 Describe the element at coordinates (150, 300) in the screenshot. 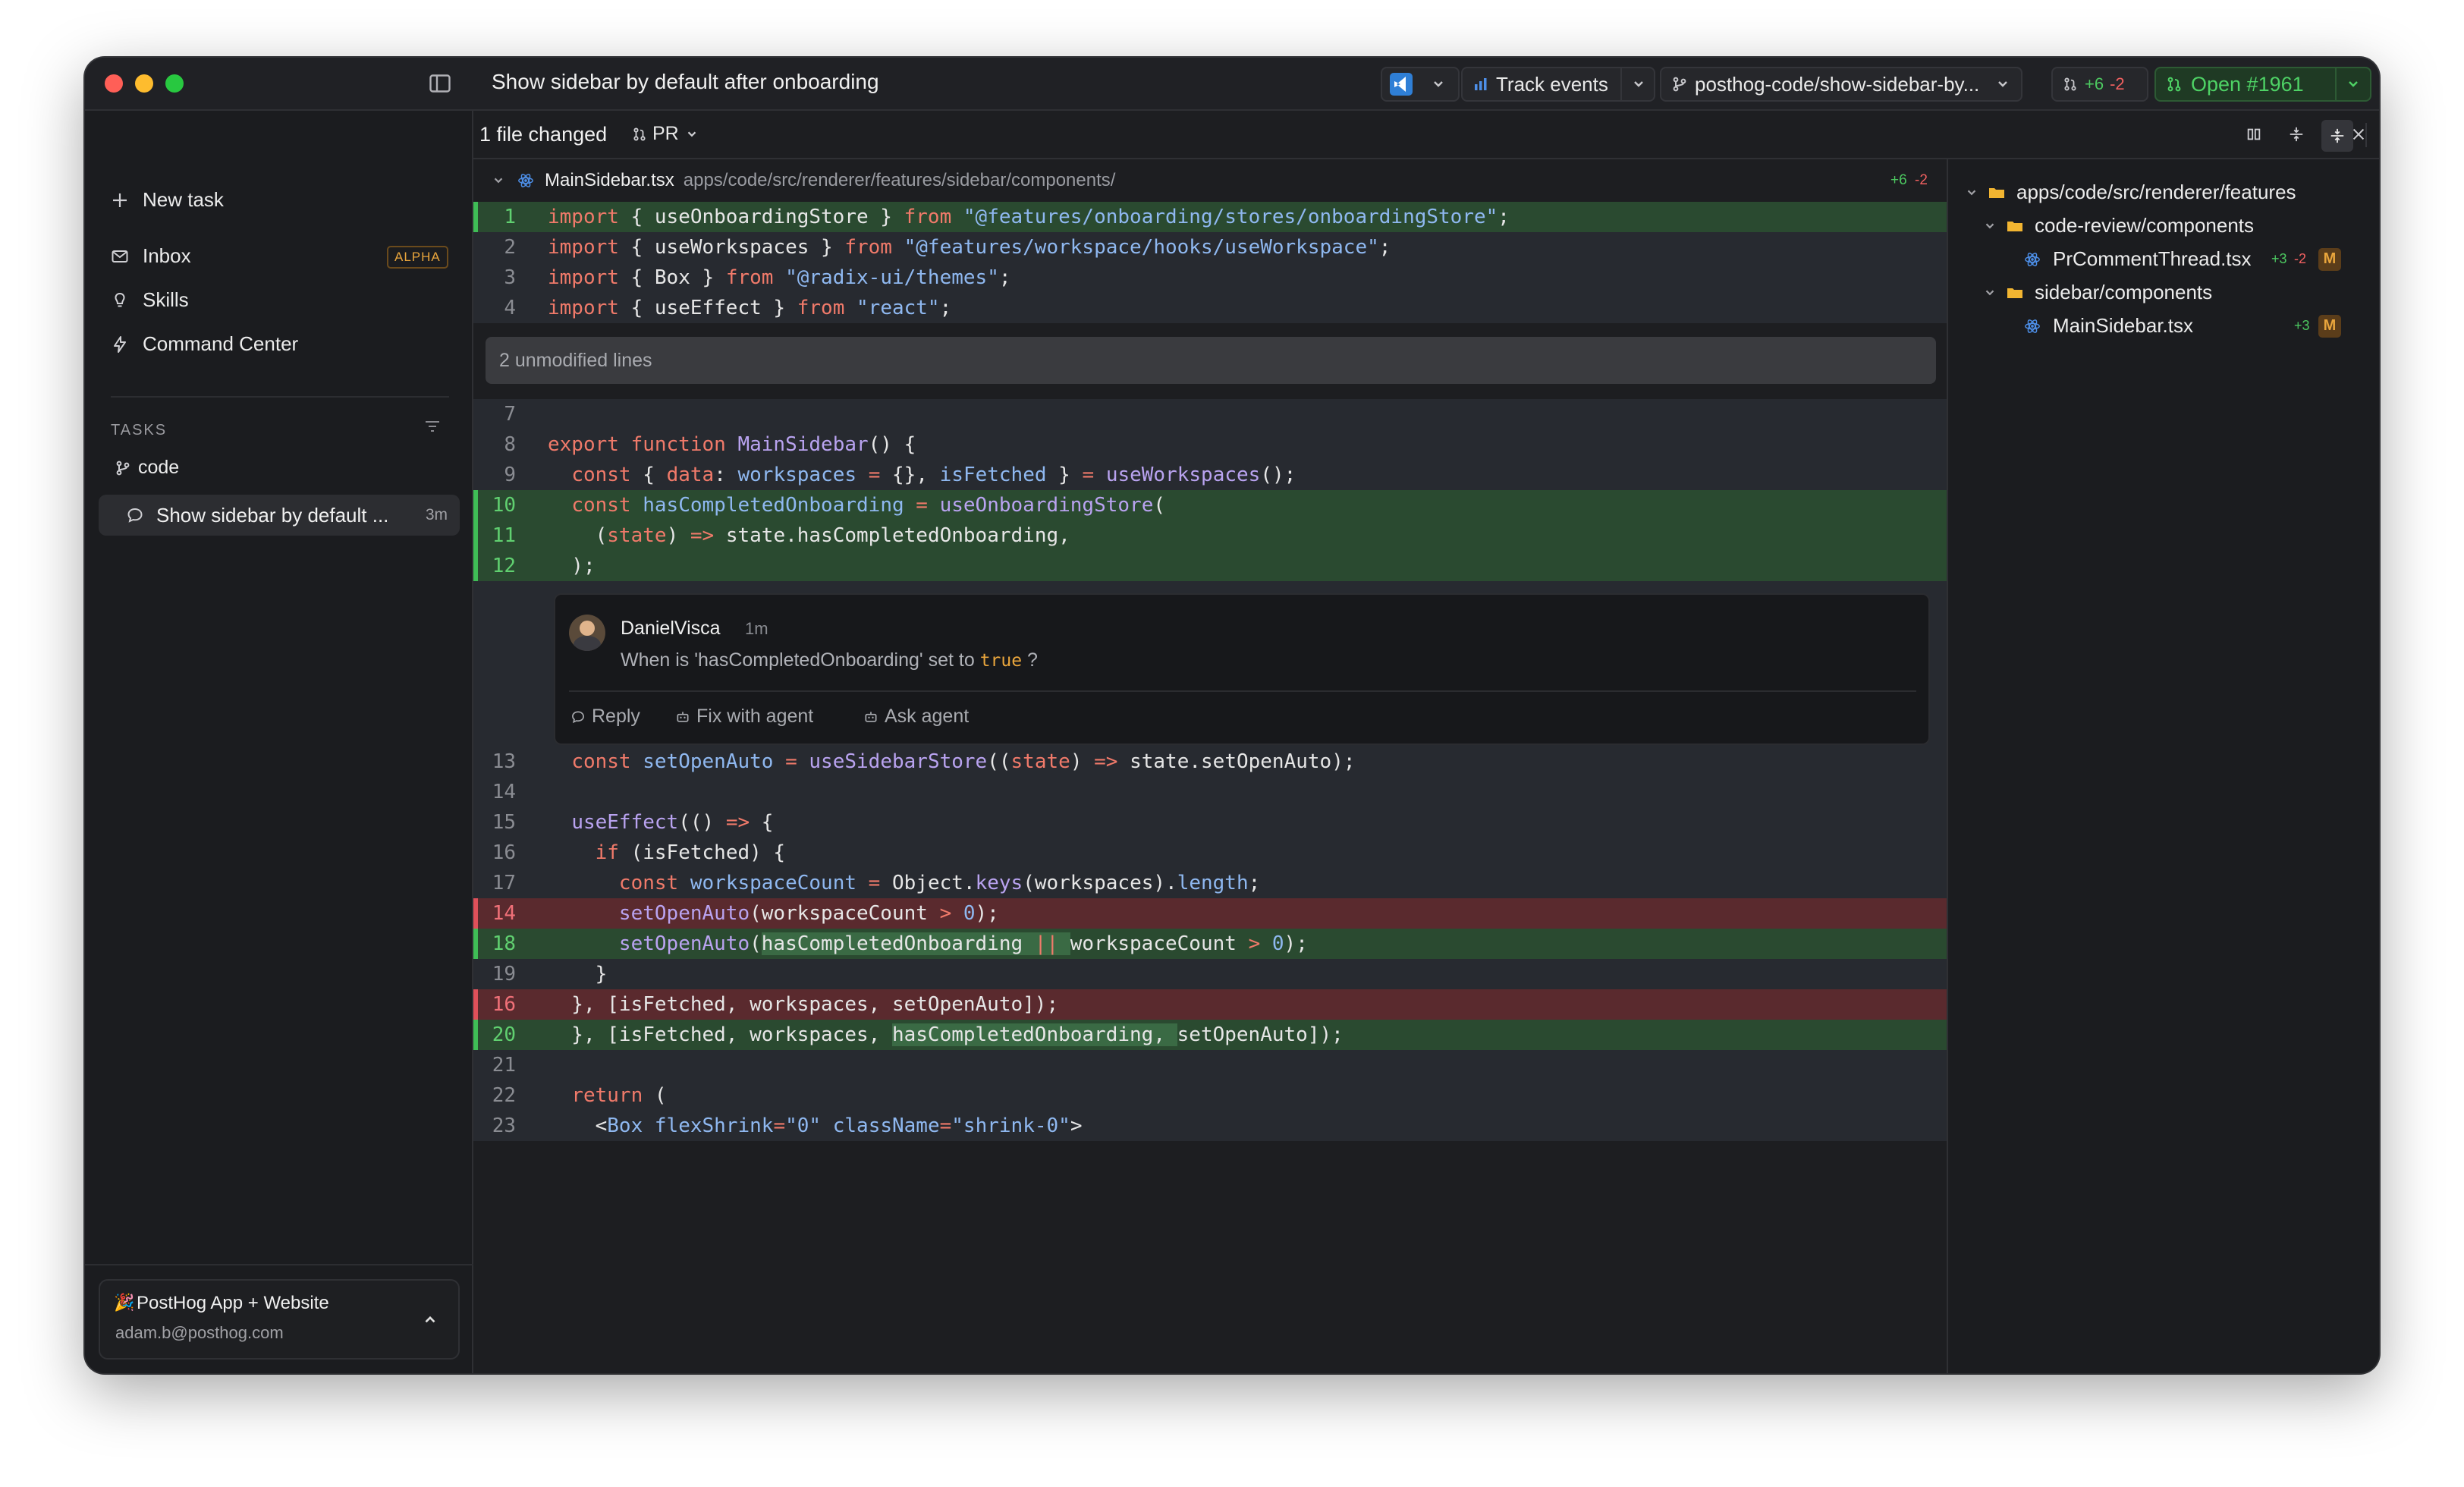

I see `sidebar-item-skills: Skills` at that location.